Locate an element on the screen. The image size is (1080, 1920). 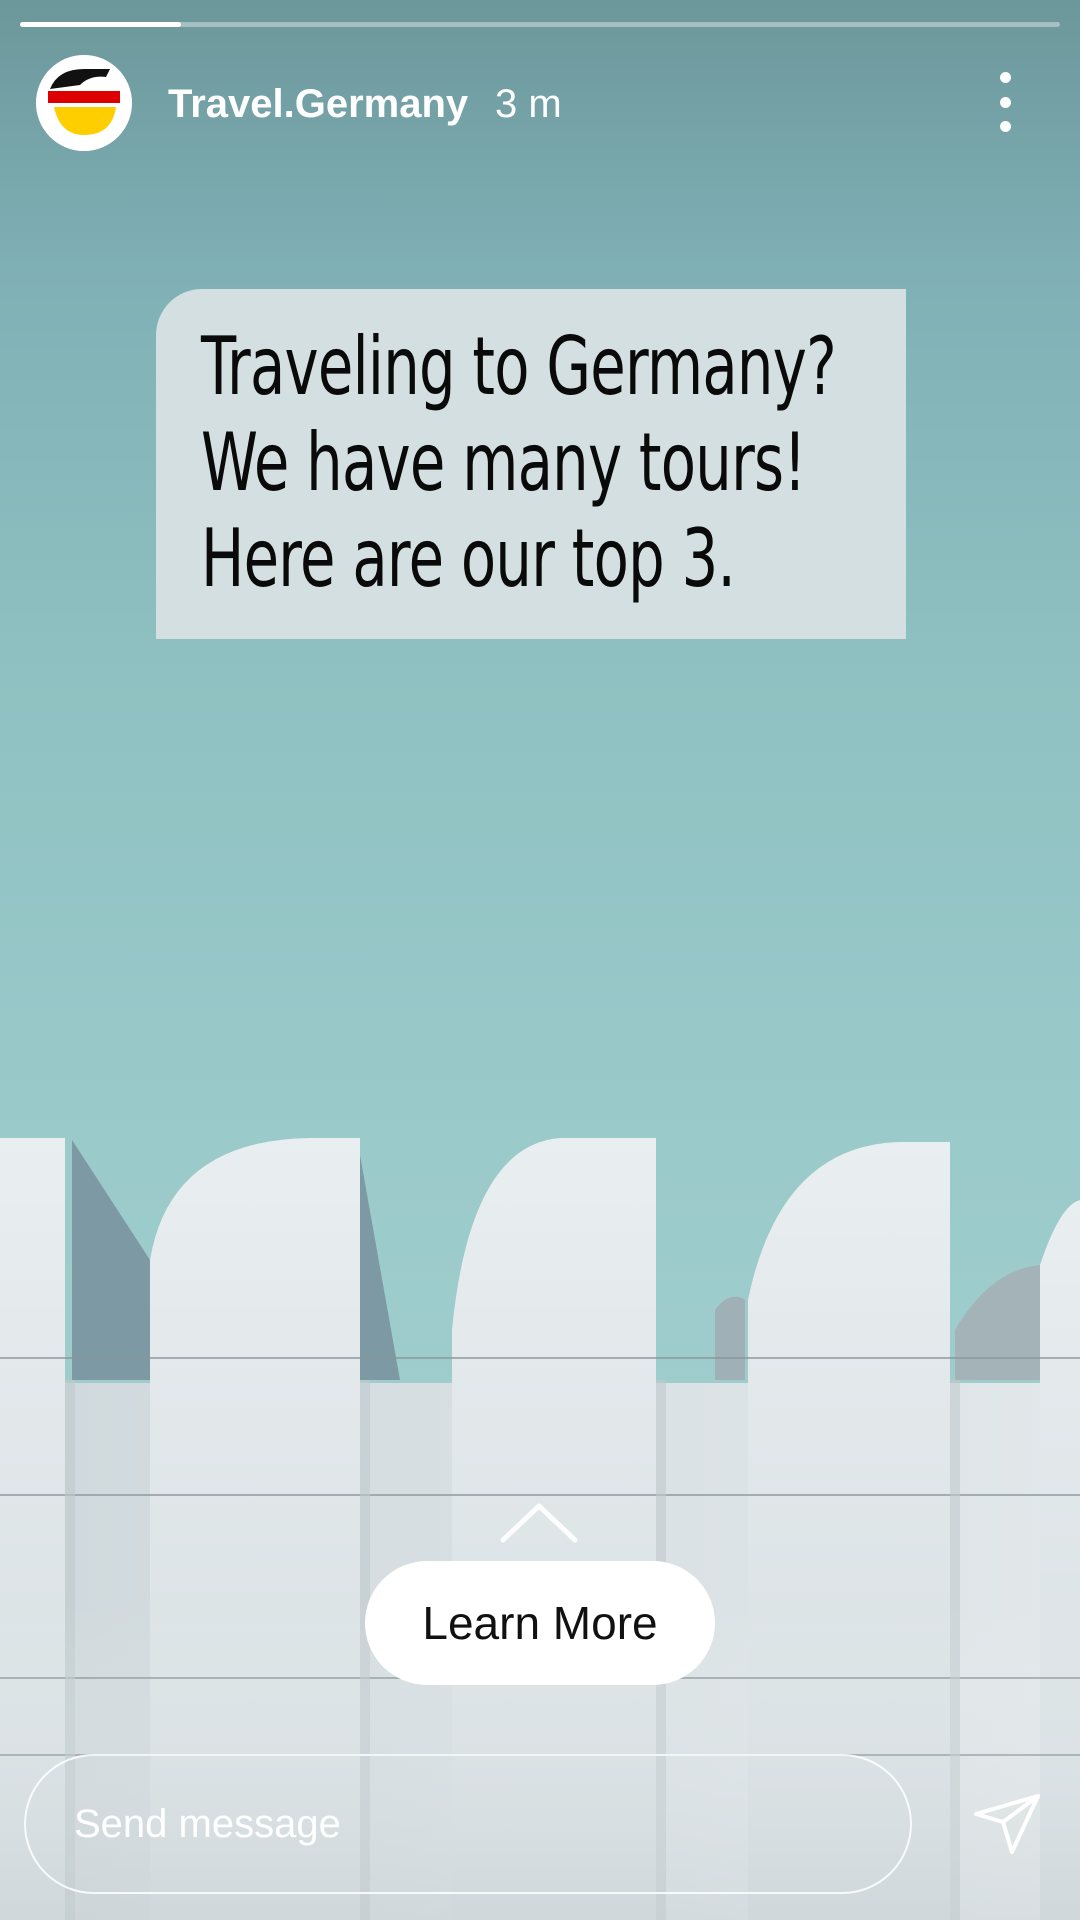
story-progress-fill is located at coordinates (101, 24).